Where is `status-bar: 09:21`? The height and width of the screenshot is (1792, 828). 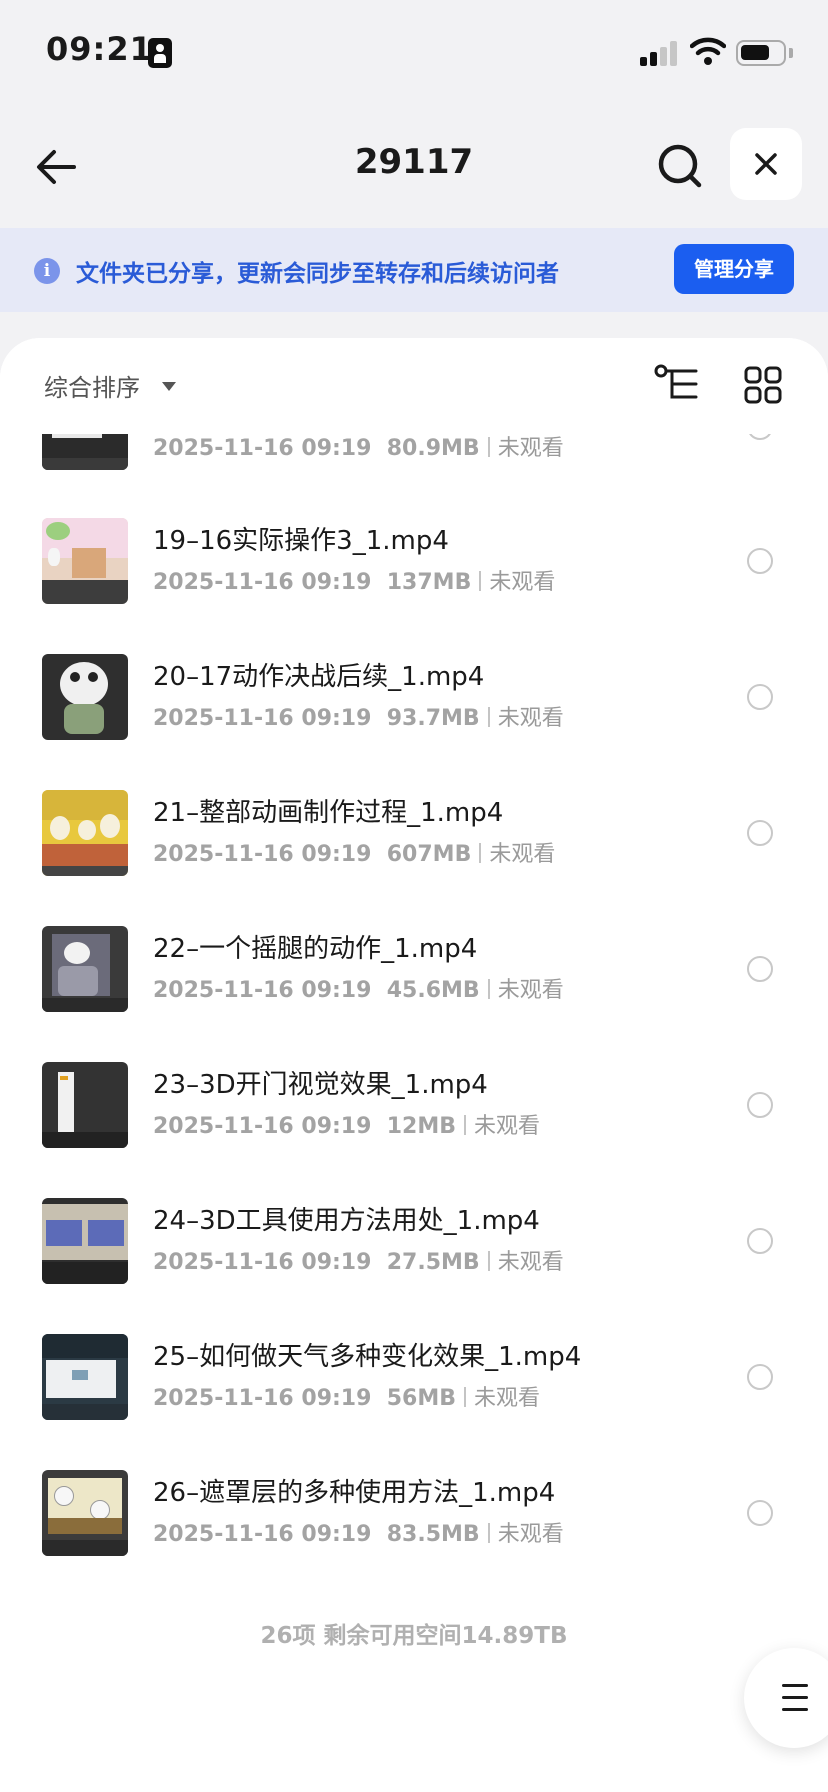
status-bar: 09:21 is located at coordinates (414, 50).